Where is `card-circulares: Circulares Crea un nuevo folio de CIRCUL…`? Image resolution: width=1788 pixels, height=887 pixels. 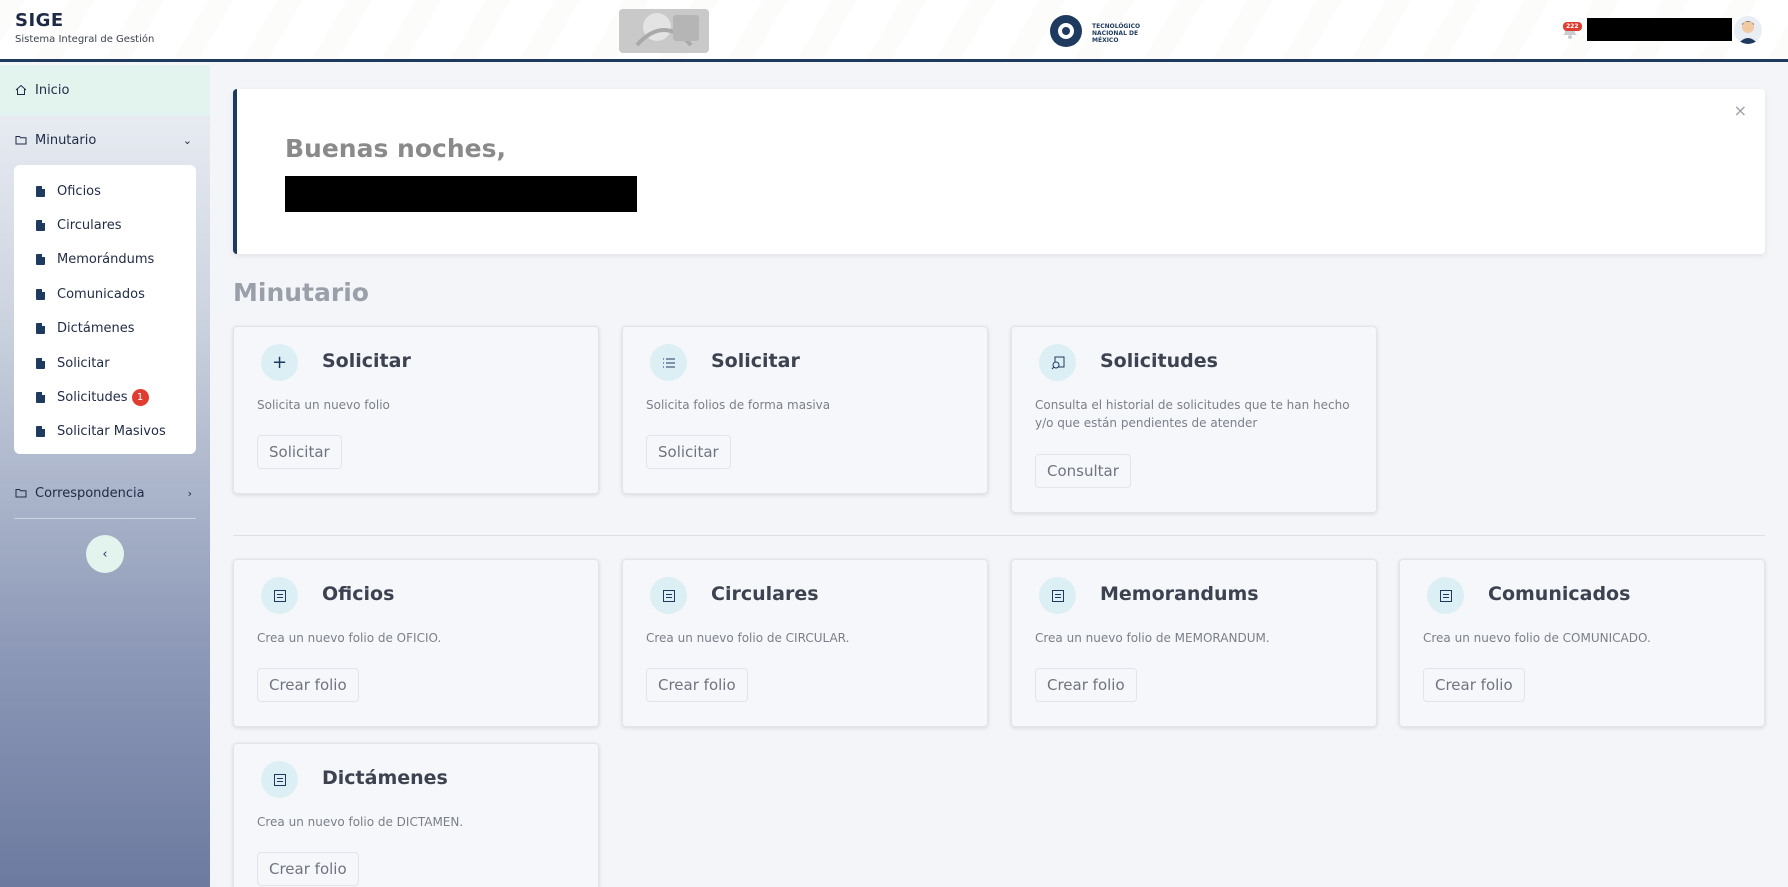 card-circulares: Circulares Crea un nuevo folio de CIRCUL… is located at coordinates (805, 643).